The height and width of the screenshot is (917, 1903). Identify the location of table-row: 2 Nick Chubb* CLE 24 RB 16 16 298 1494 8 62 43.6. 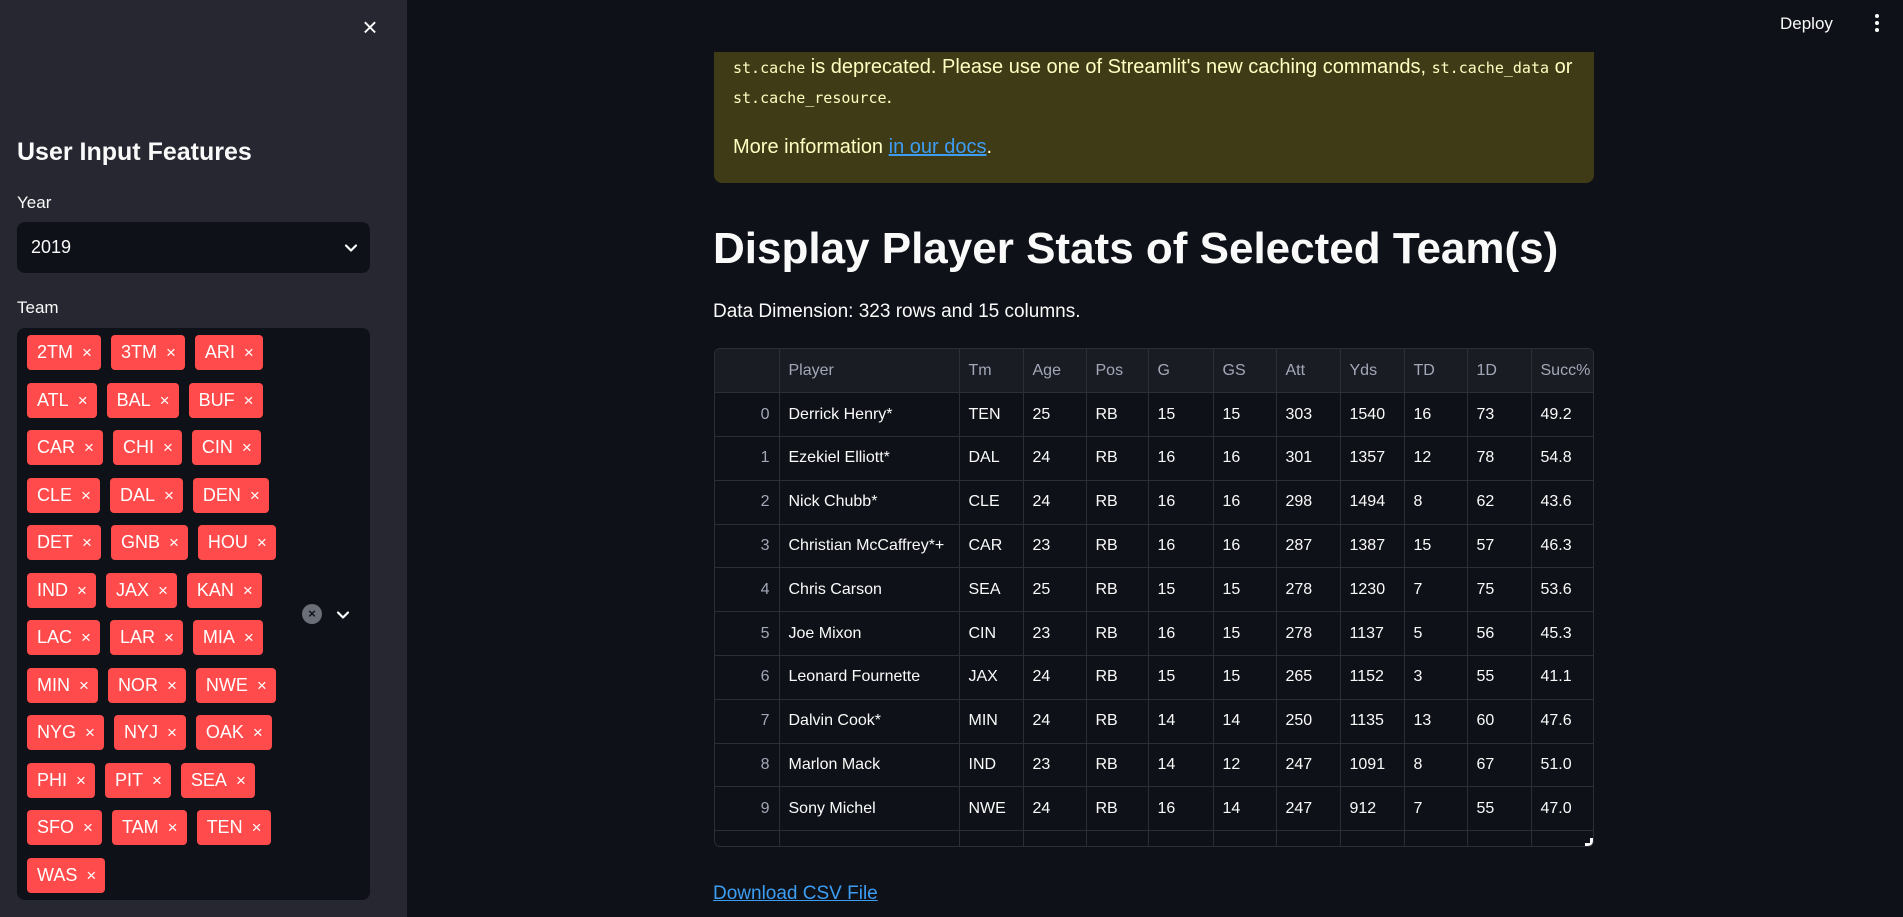
(1154, 502).